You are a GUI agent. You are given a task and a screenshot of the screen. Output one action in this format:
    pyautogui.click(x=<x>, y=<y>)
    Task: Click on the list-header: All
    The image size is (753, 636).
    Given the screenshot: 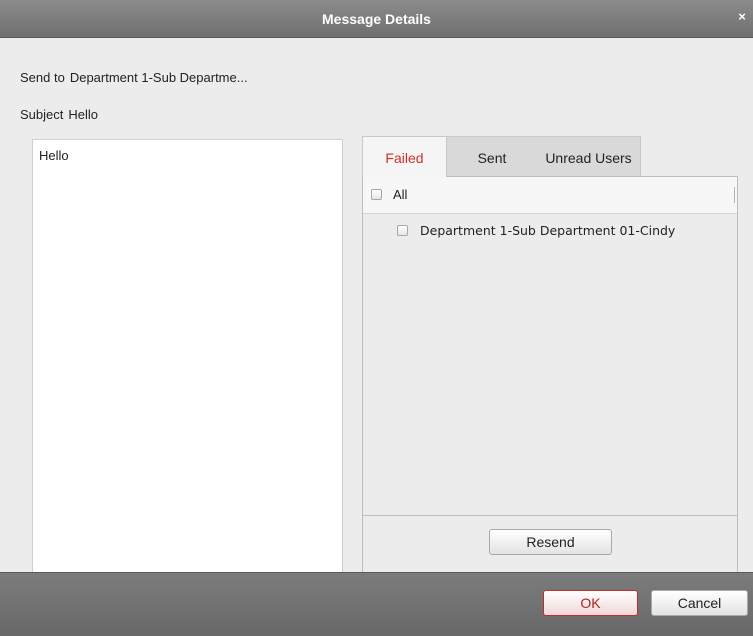 What is the action you would take?
    pyautogui.click(x=550, y=195)
    